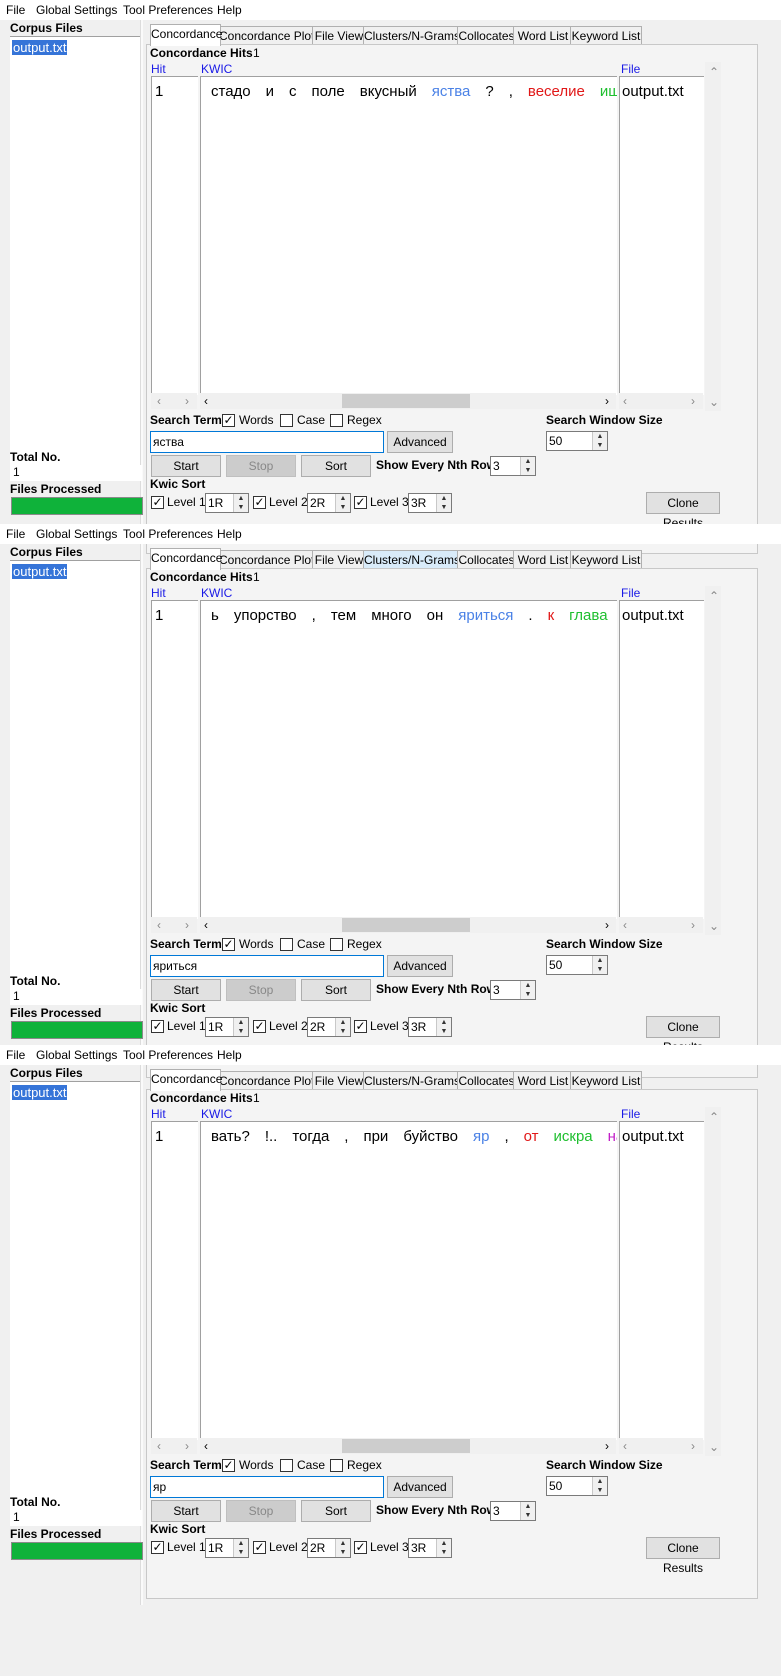 Image resolution: width=781 pixels, height=1676 pixels. I want to click on tab-concordance: Concordance, so click(186, 1080).